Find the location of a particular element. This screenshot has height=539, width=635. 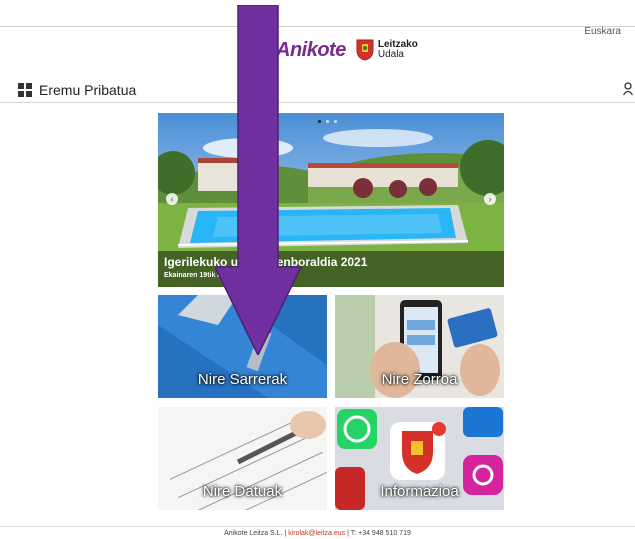

private-area-title: Eremu Pribatua is located at coordinates (88, 90).